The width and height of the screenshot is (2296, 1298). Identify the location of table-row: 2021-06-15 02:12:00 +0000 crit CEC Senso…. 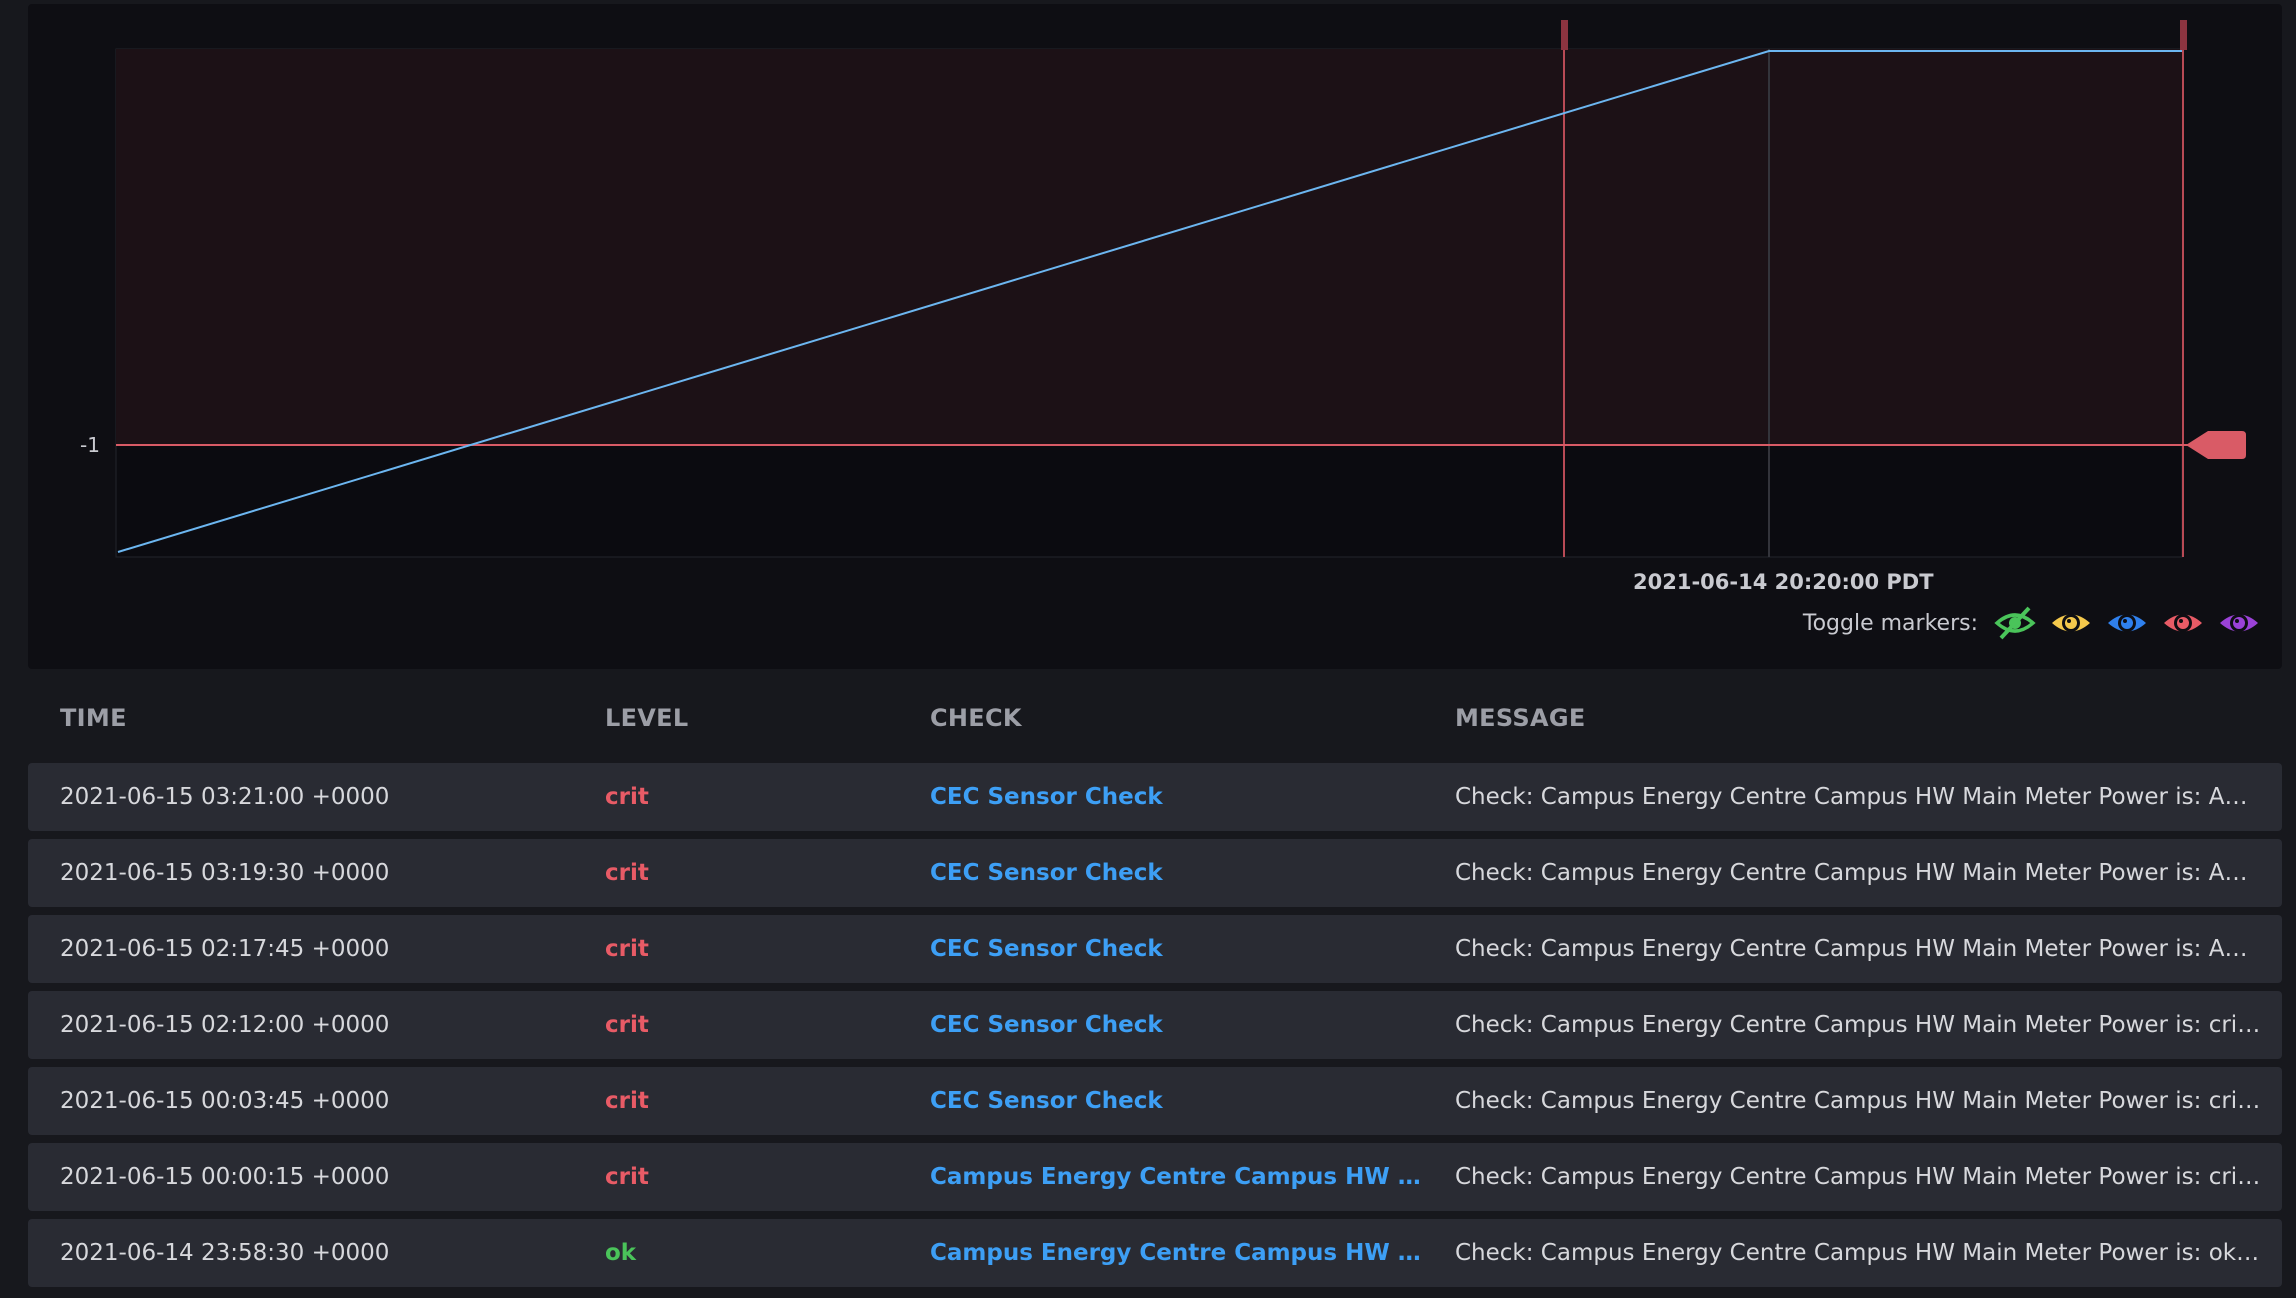
(1155, 1025).